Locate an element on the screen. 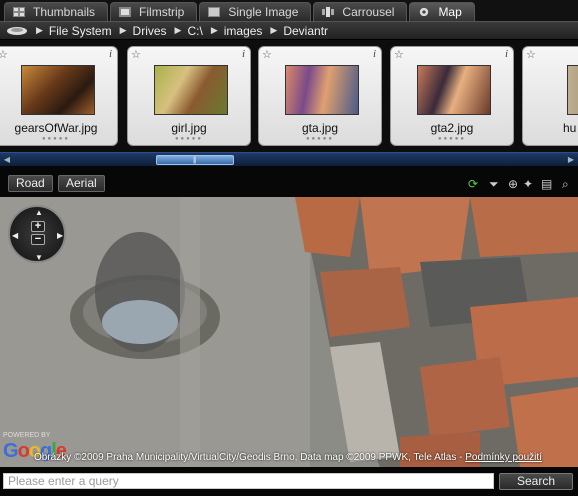 This screenshot has height=496, width=578. map-toolbar: Road Aerial ⟳ ⏷ ⊕ ✦ ▤ ⌕ is located at coordinates (289, 181).